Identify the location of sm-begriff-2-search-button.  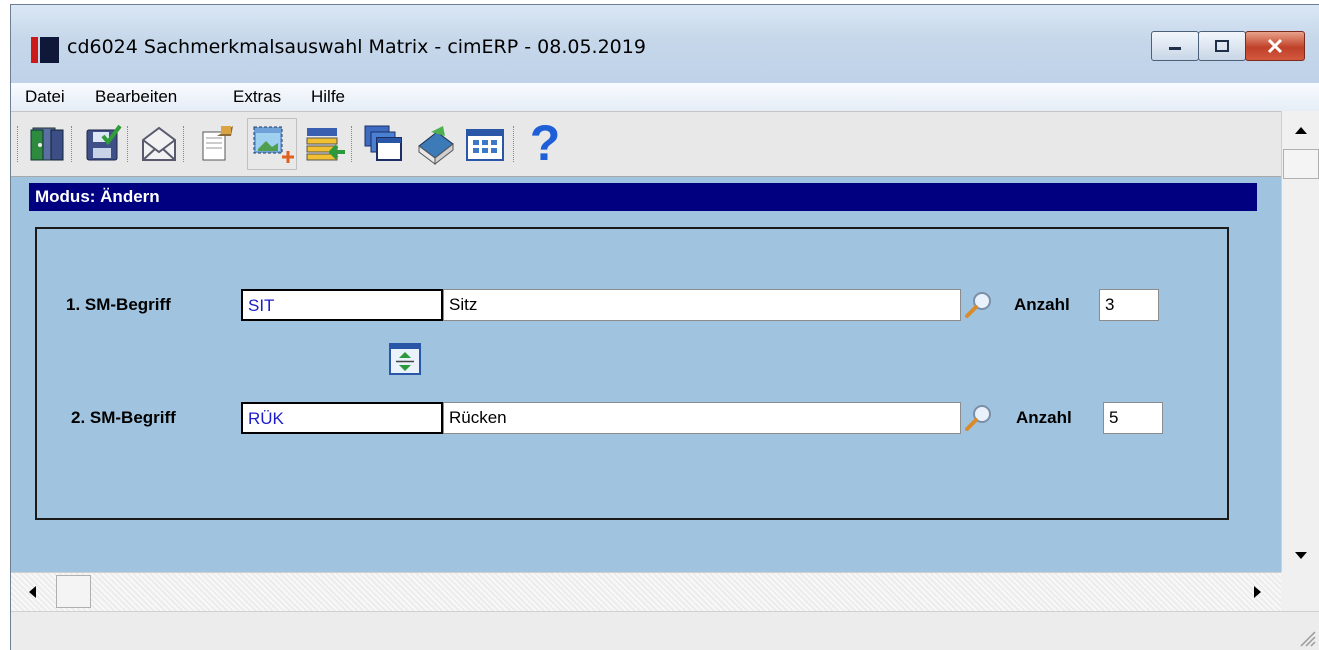
(978, 418).